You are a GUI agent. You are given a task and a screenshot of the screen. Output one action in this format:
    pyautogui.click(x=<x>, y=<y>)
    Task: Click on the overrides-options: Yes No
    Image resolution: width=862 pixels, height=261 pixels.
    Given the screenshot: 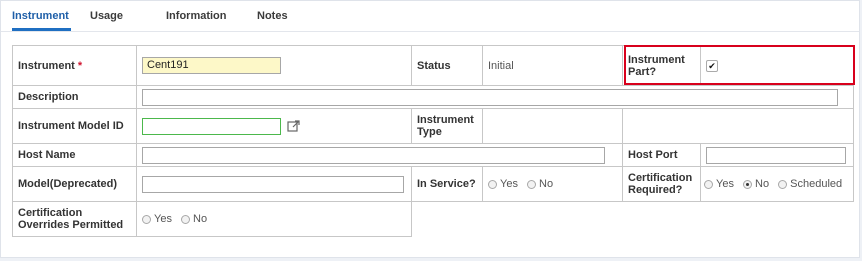 What is the action you would take?
    pyautogui.click(x=274, y=219)
    